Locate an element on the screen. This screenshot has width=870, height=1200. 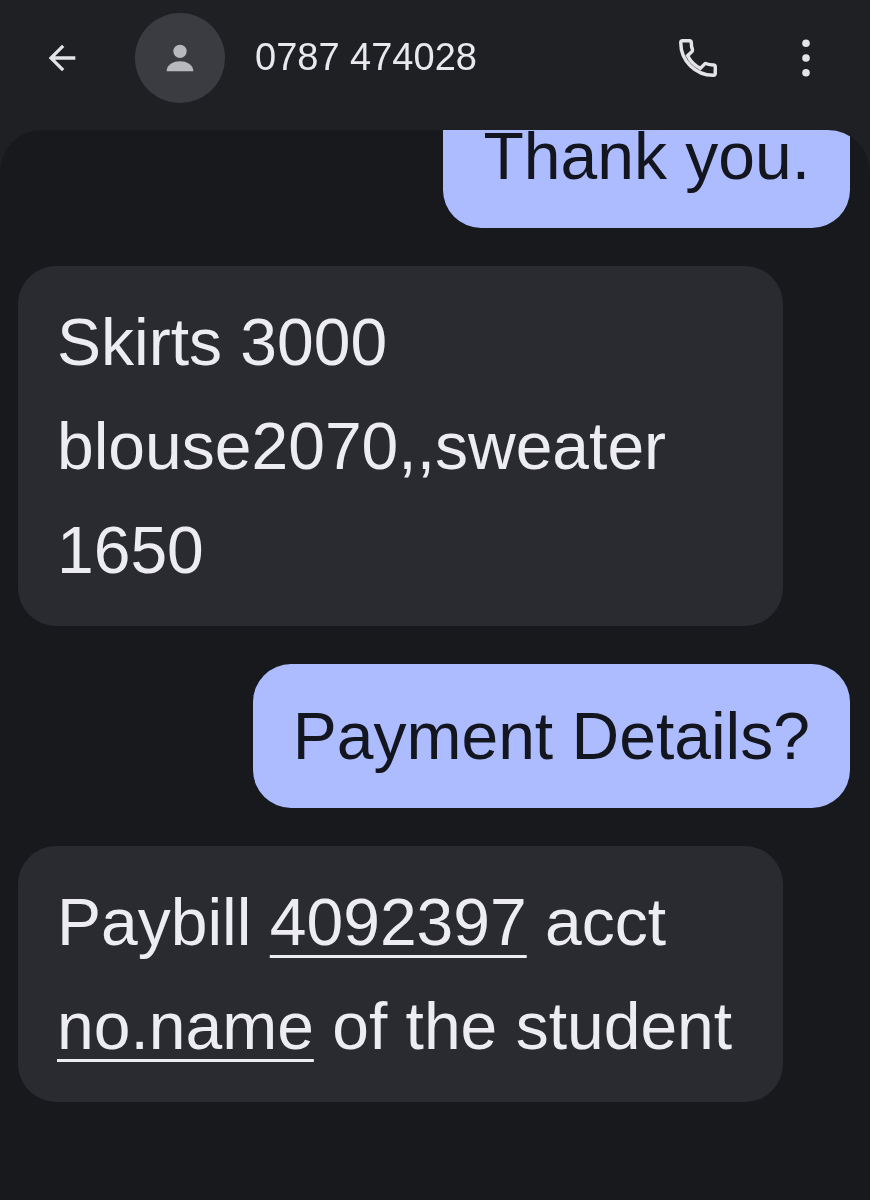
contact-number: 0787 474028 is located at coordinates (366, 57).